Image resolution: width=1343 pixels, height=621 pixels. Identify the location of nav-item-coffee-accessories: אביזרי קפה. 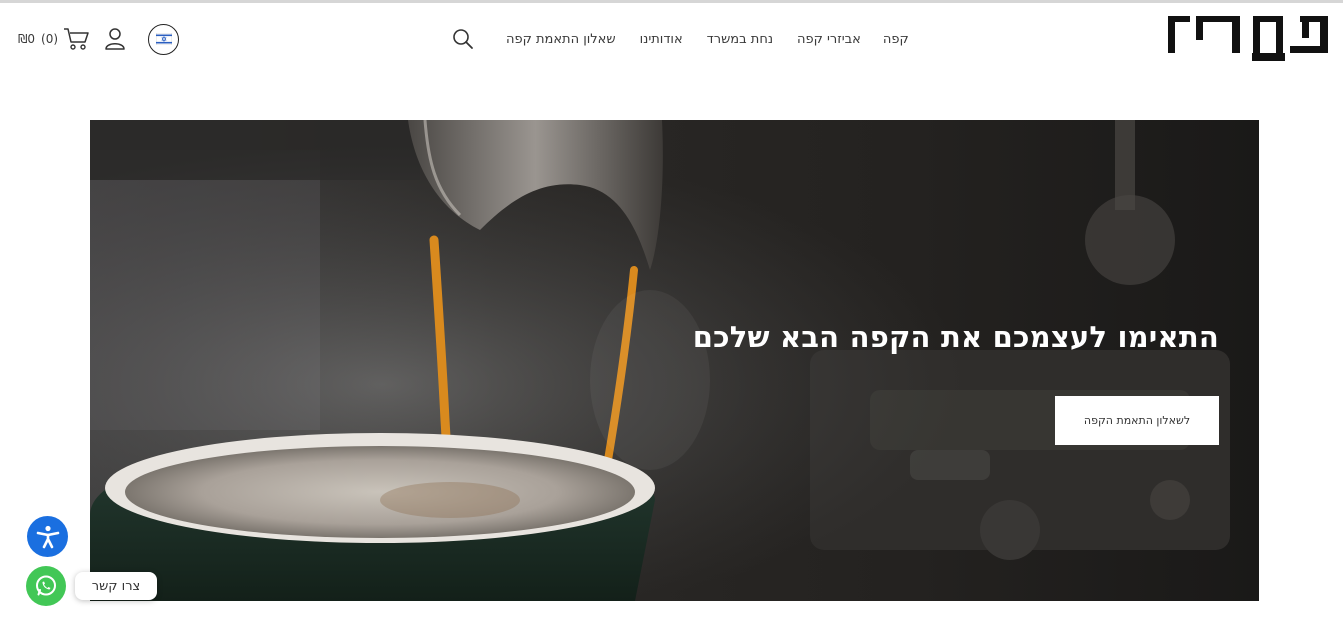
(829, 39).